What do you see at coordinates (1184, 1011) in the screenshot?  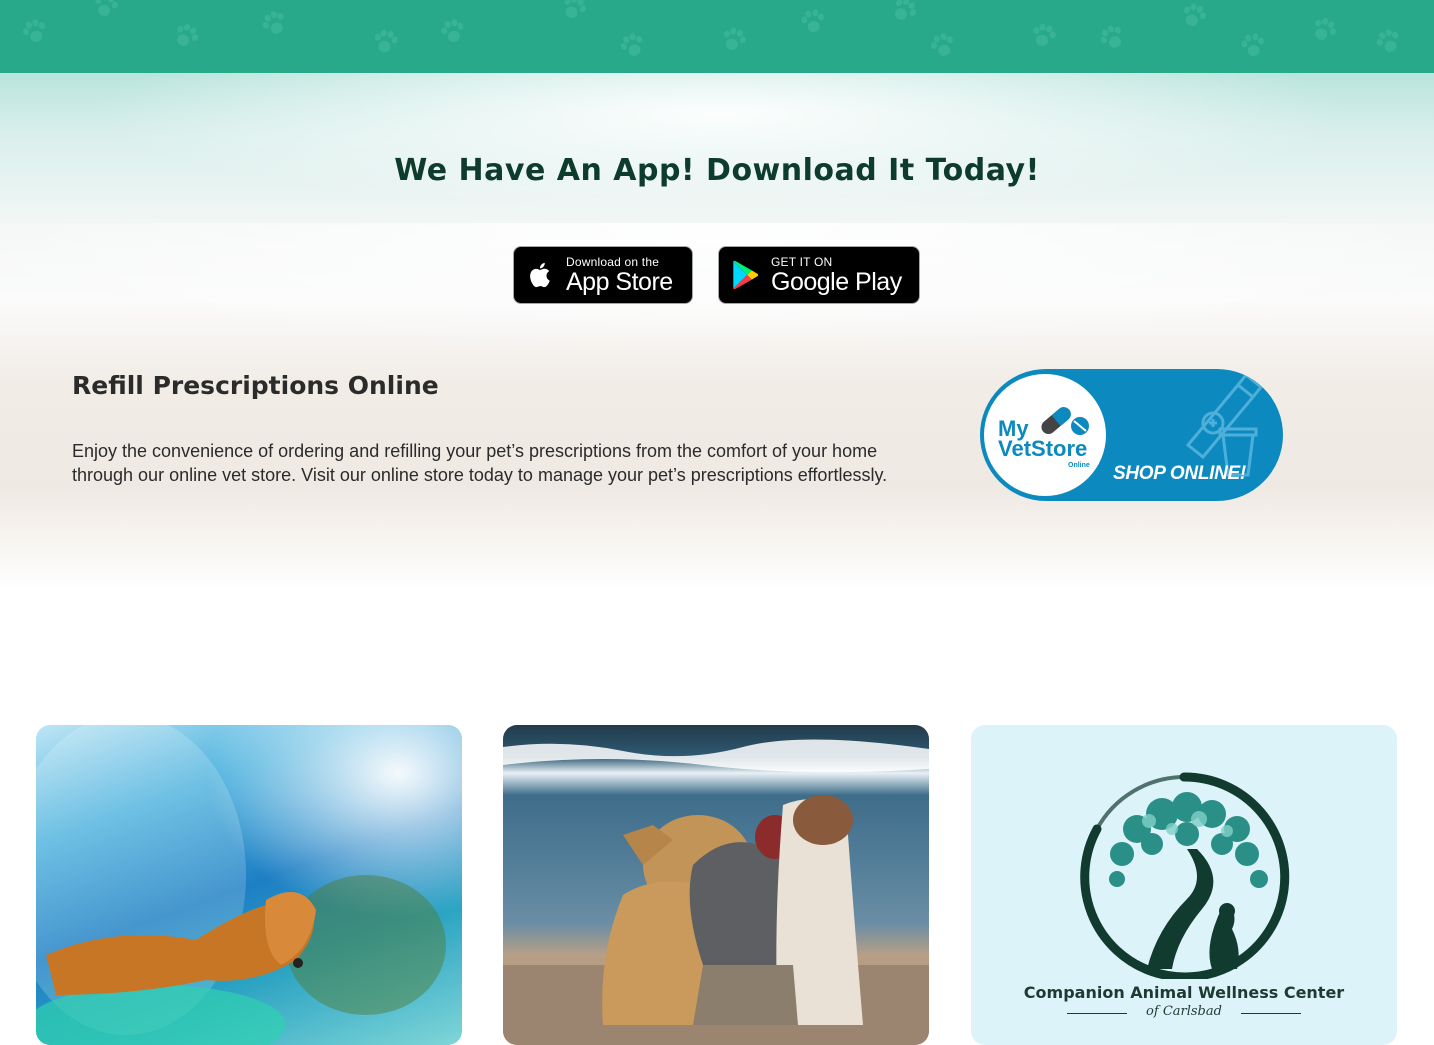 I see `clinic-subtitle: of Carlsbad` at bounding box center [1184, 1011].